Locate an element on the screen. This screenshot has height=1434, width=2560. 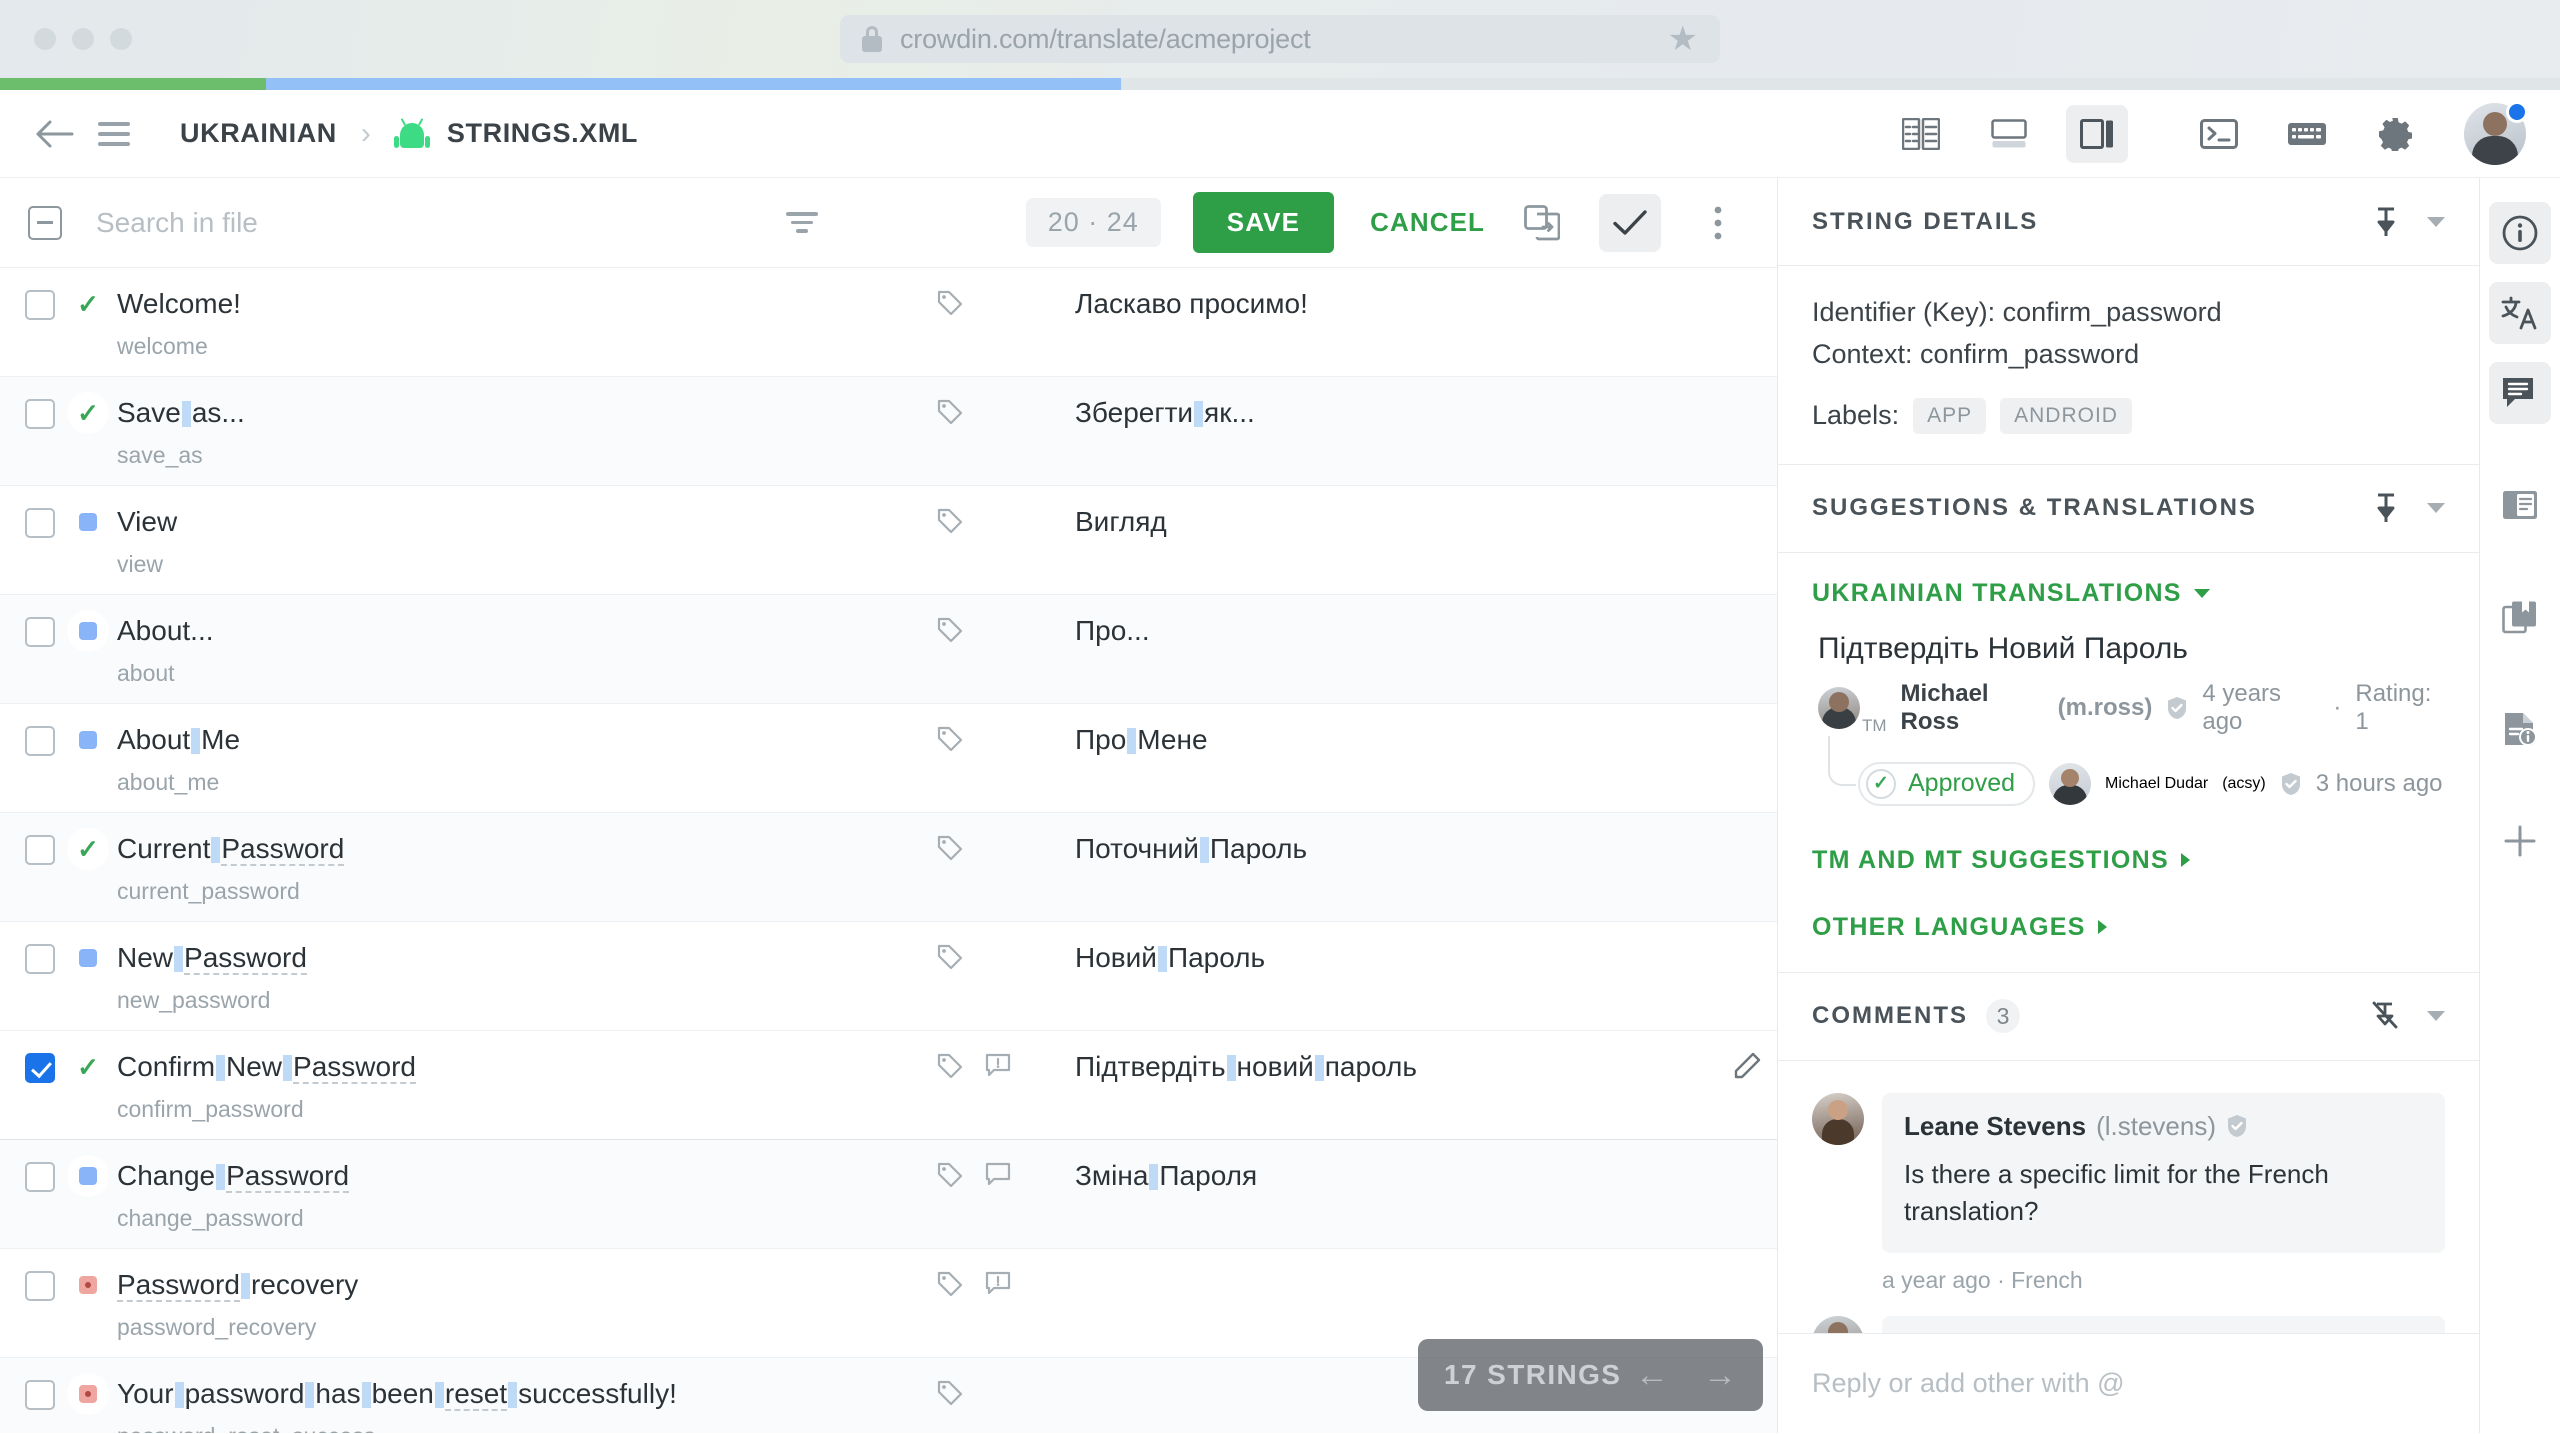
translation-cell: Поточний Пароль is located at coordinates (1387, 848).